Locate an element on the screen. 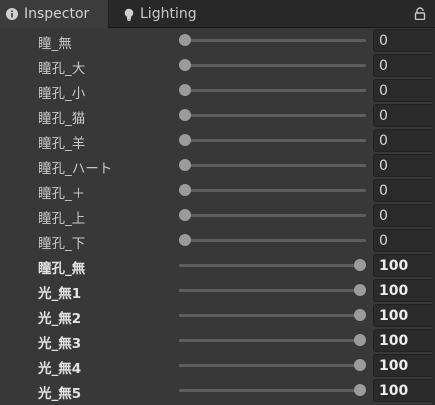  slider-row: 光_無5 100 is located at coordinates (217, 390).